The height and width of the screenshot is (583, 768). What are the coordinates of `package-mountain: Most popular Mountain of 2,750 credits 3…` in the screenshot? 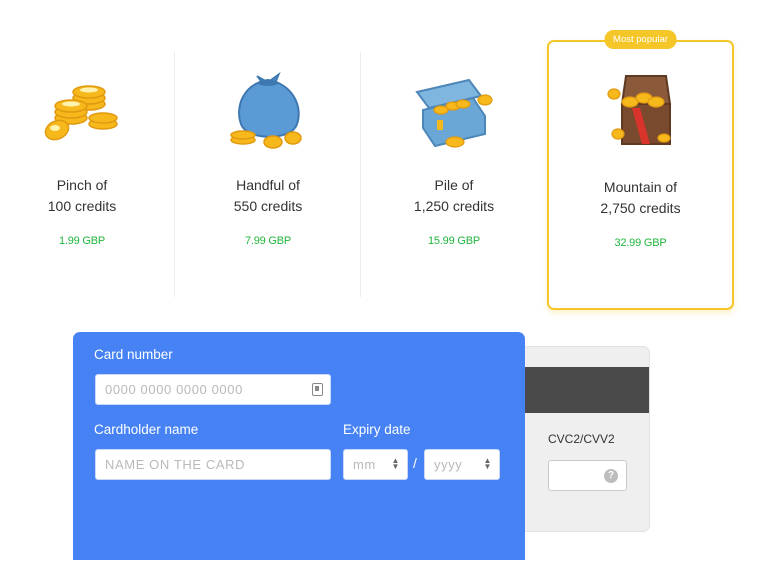 It's located at (640, 170).